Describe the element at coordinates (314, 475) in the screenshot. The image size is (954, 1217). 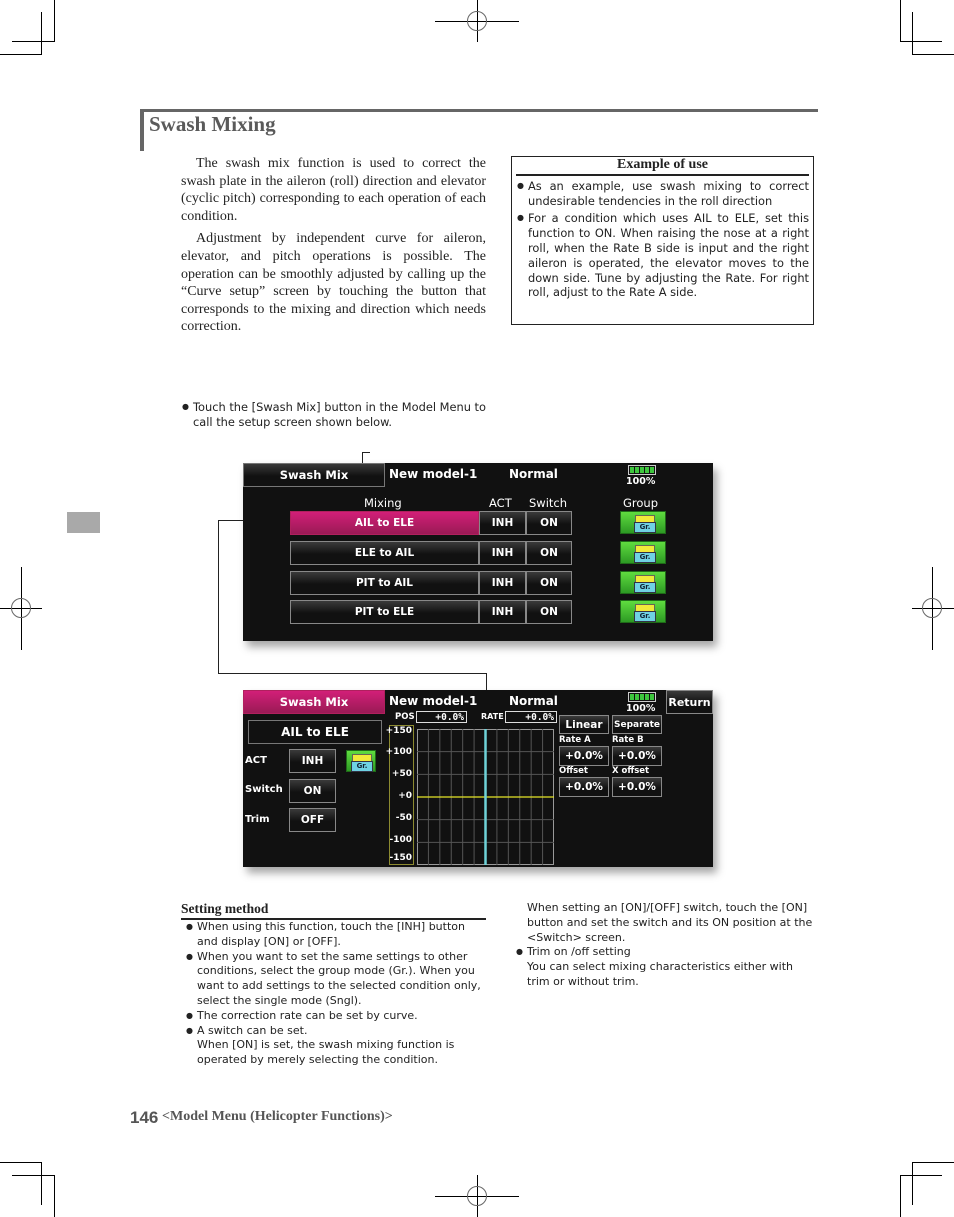
I see `swash-mix-return-button: Swash Mix` at that location.